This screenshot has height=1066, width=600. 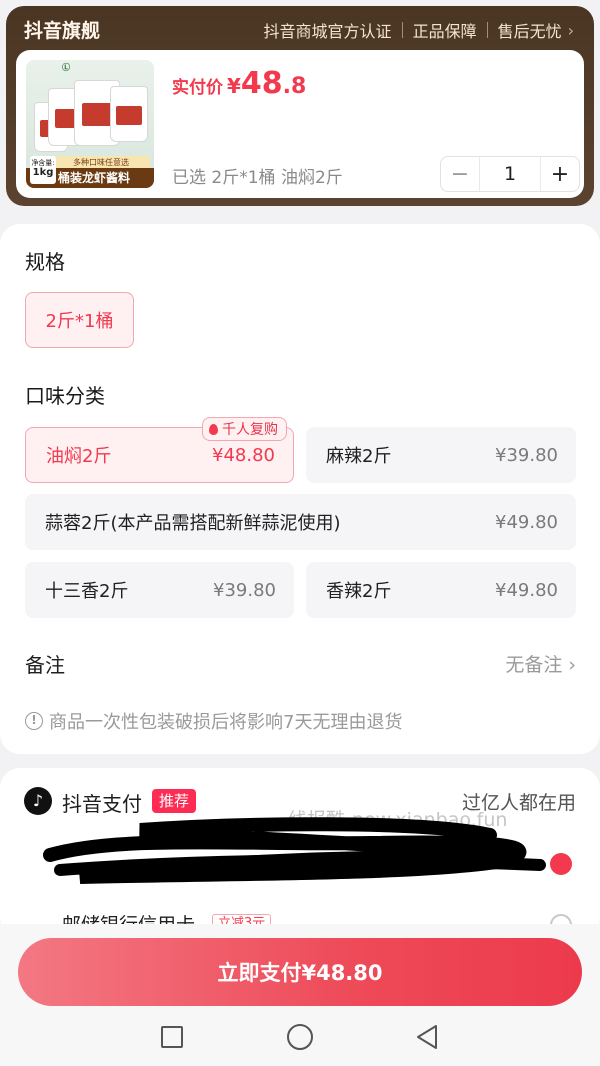 What do you see at coordinates (193, 523) in the screenshot?
I see `flavor-option-name: 蒜蓉2斤(本产品需搭配新鲜蒜泥使用)` at bounding box center [193, 523].